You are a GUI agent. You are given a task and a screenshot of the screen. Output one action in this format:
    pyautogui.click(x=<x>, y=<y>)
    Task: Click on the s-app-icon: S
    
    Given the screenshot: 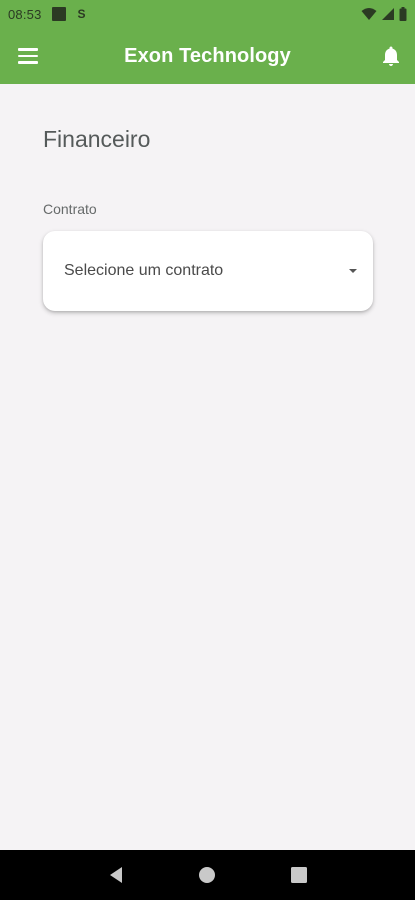 What is the action you would take?
    pyautogui.click(x=81, y=14)
    